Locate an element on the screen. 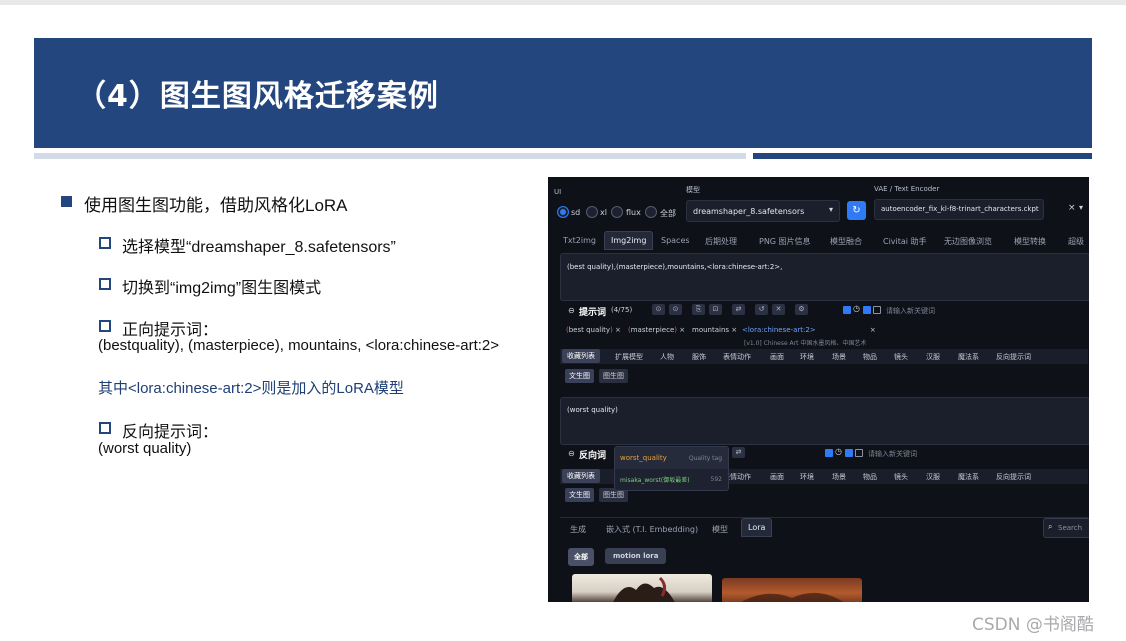 The height and width of the screenshot is (641, 1126). radio-sd-label: sd is located at coordinates (576, 212).